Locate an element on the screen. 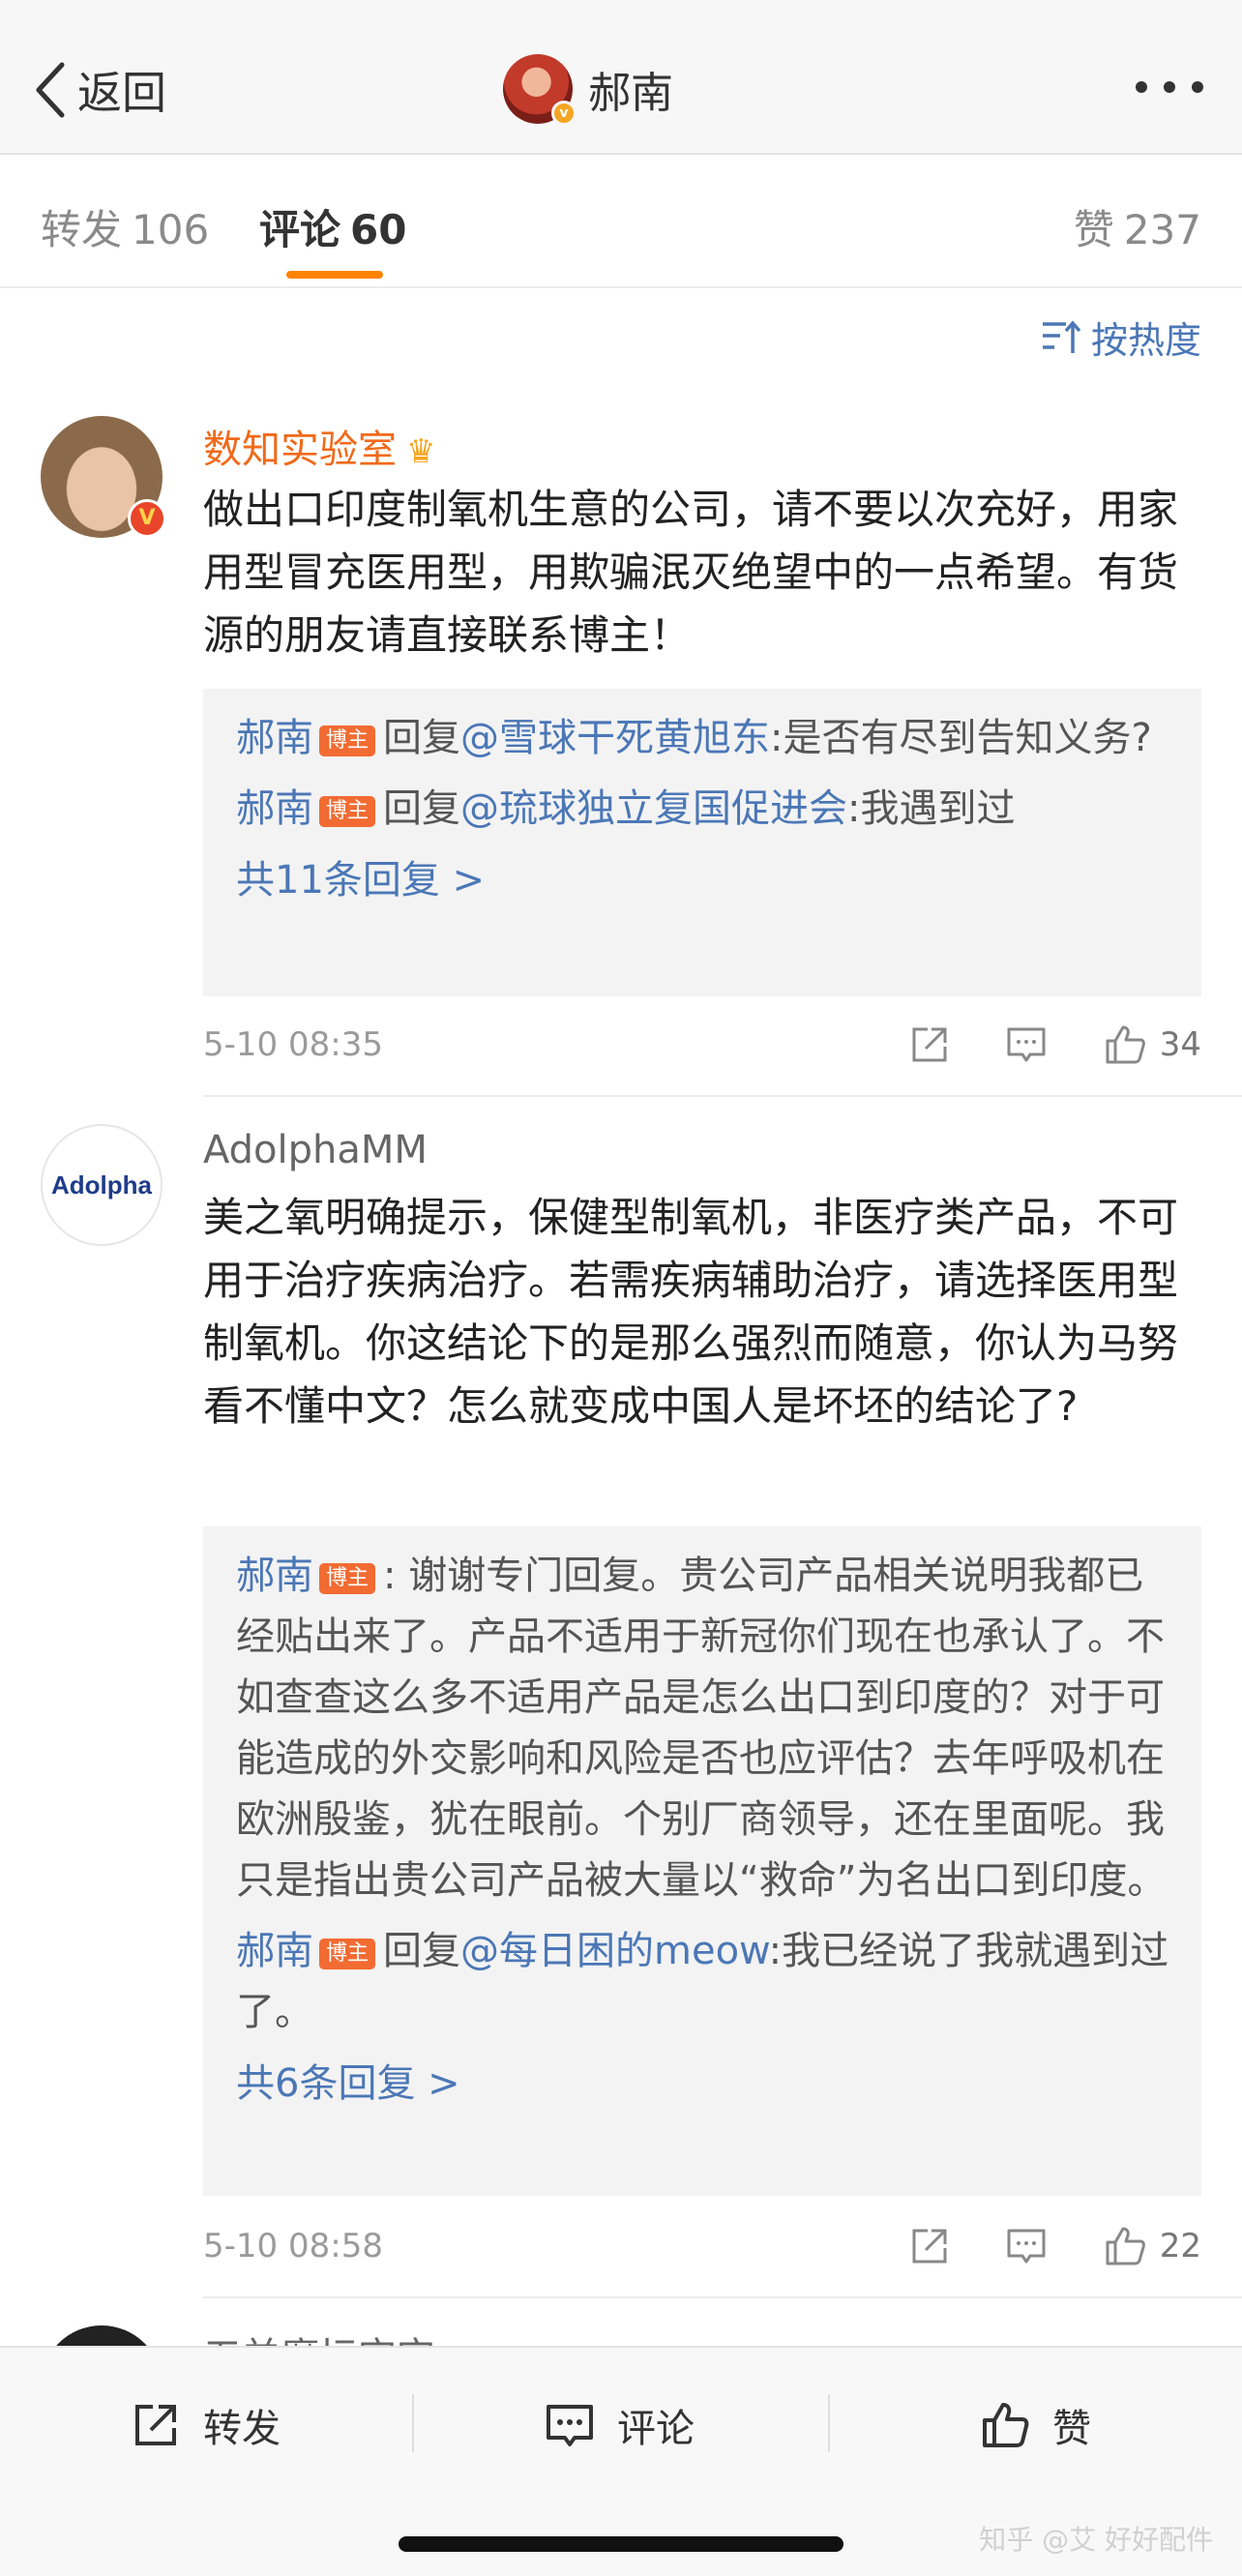  repost-label: 转发 is located at coordinates (242, 2429).